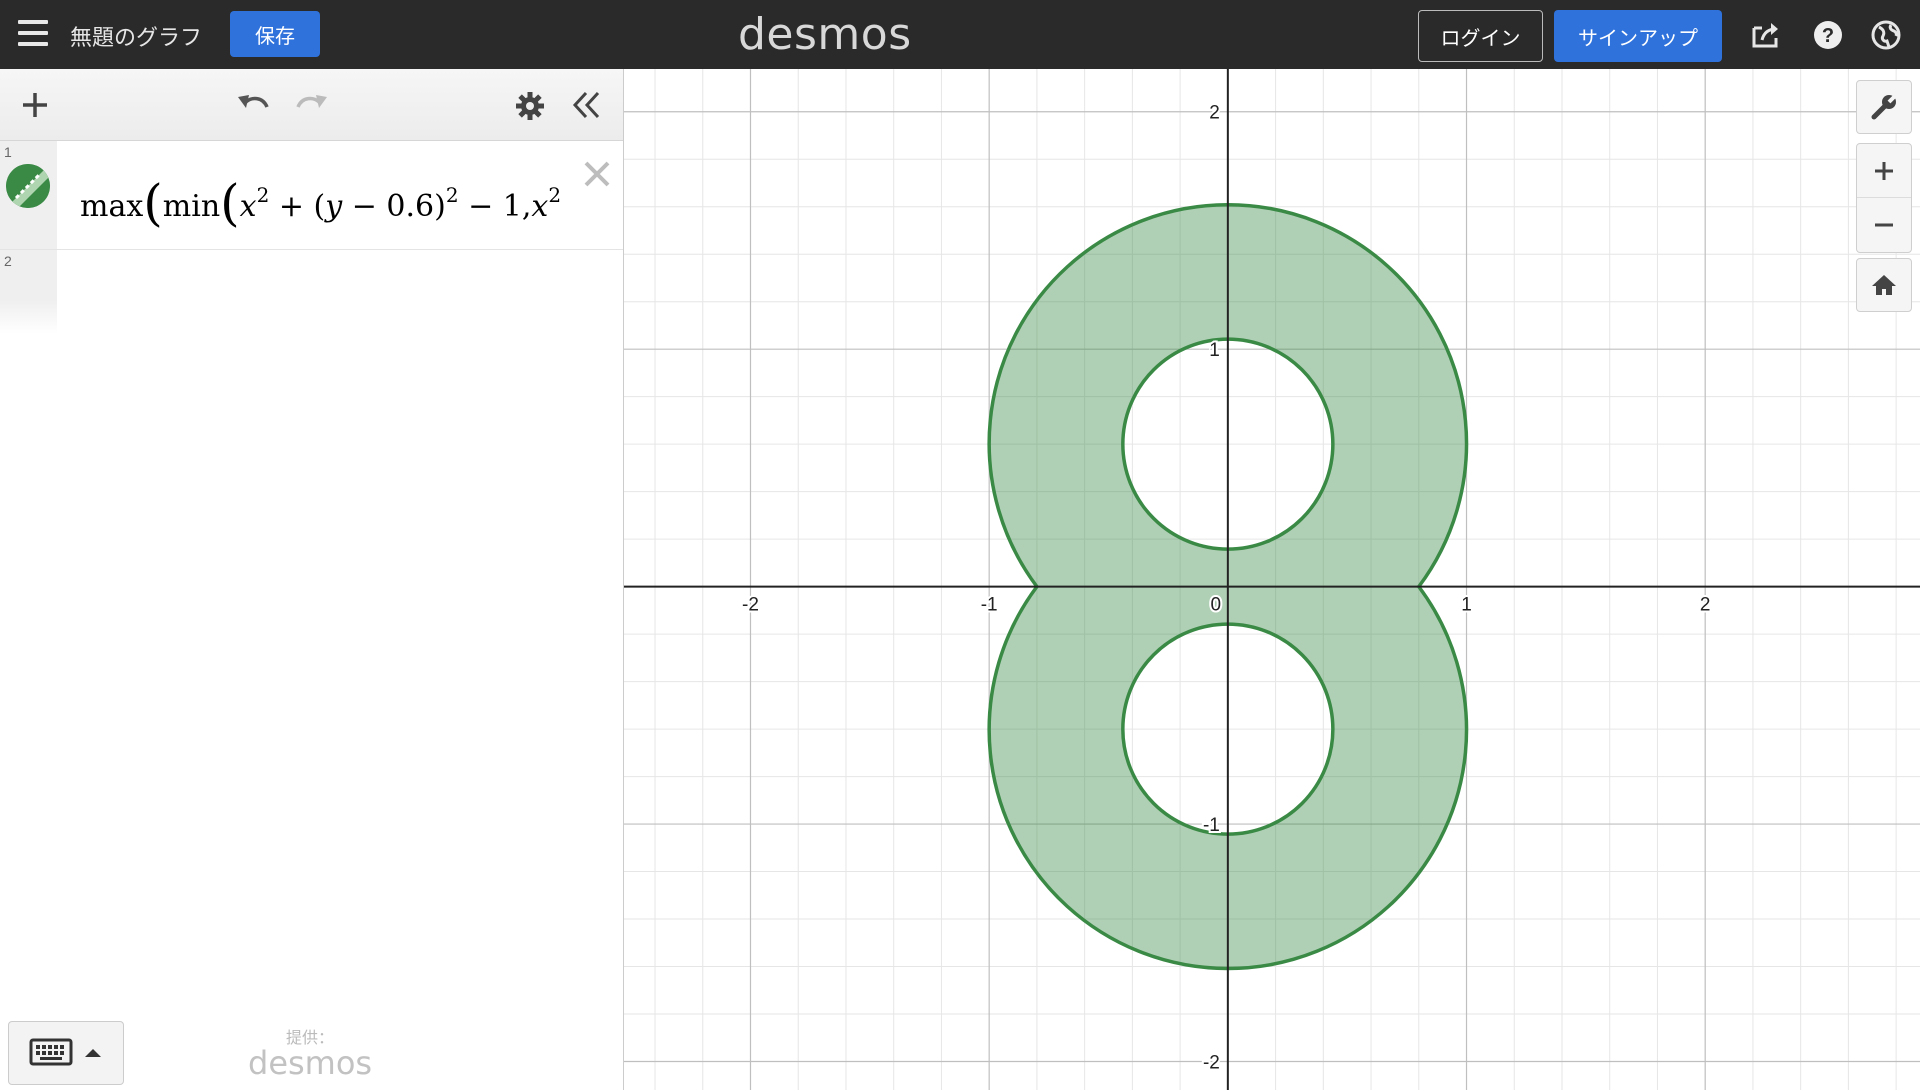 The width and height of the screenshot is (1920, 1091). I want to click on x-tick-label: -2, so click(750, 605).